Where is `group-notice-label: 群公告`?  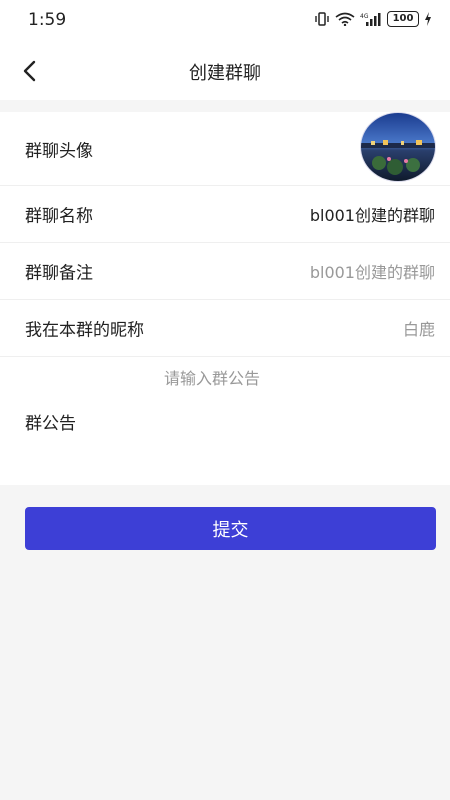
group-notice-label: 群公告 is located at coordinates (50, 424).